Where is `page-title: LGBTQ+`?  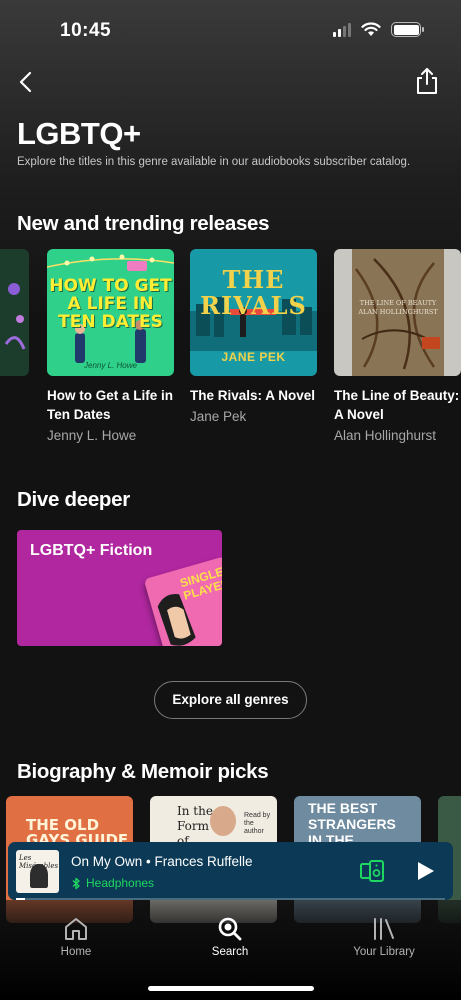
page-title: LGBTQ+ is located at coordinates (79, 133).